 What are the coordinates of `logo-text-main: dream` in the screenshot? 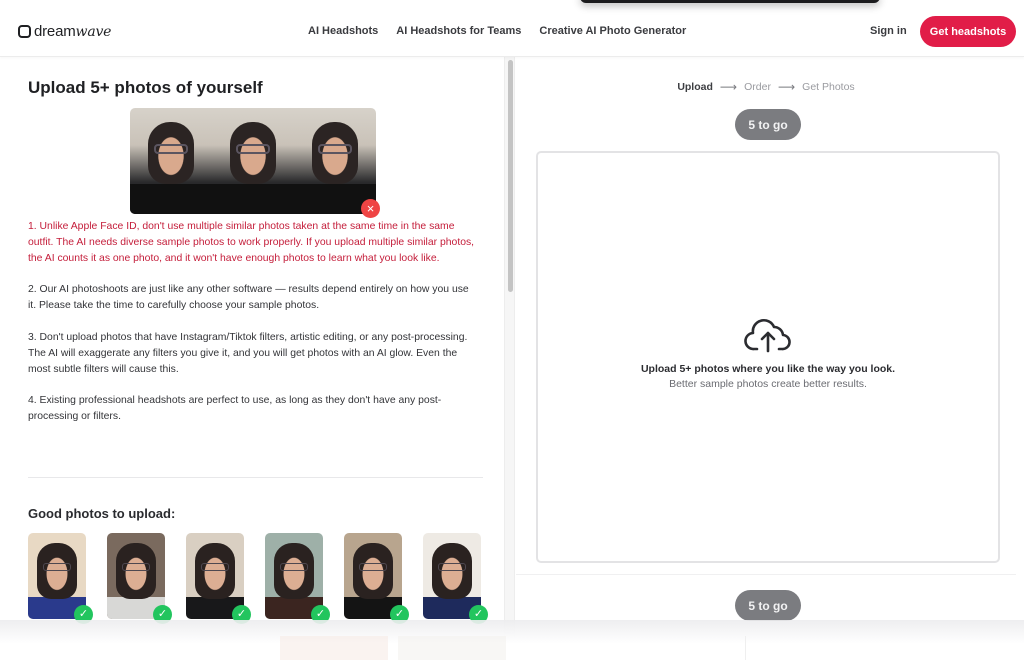 It's located at (55, 31).